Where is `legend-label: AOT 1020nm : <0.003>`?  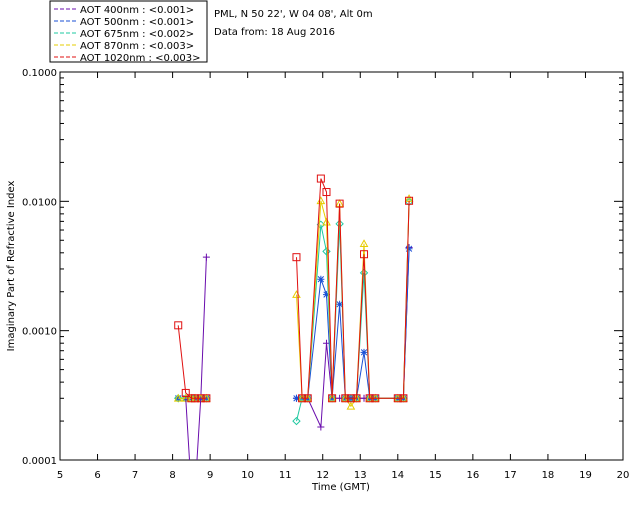 legend-label: AOT 1020nm : <0.003> is located at coordinates (140, 58).